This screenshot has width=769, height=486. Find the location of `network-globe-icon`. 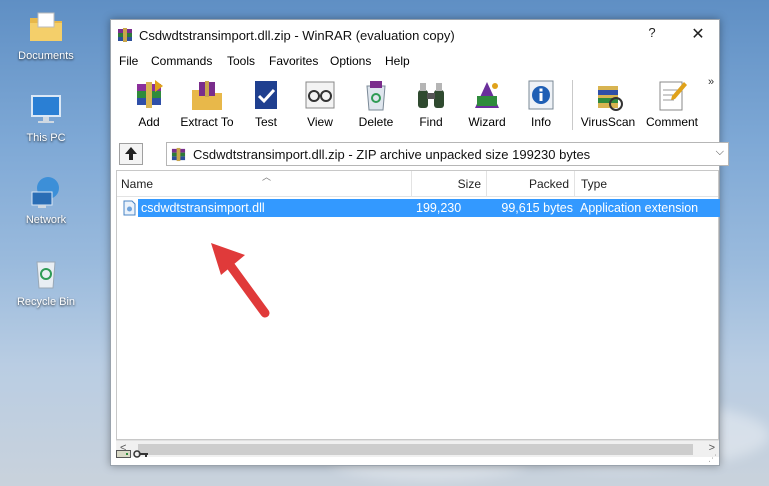

network-globe-icon is located at coordinates (46, 192).